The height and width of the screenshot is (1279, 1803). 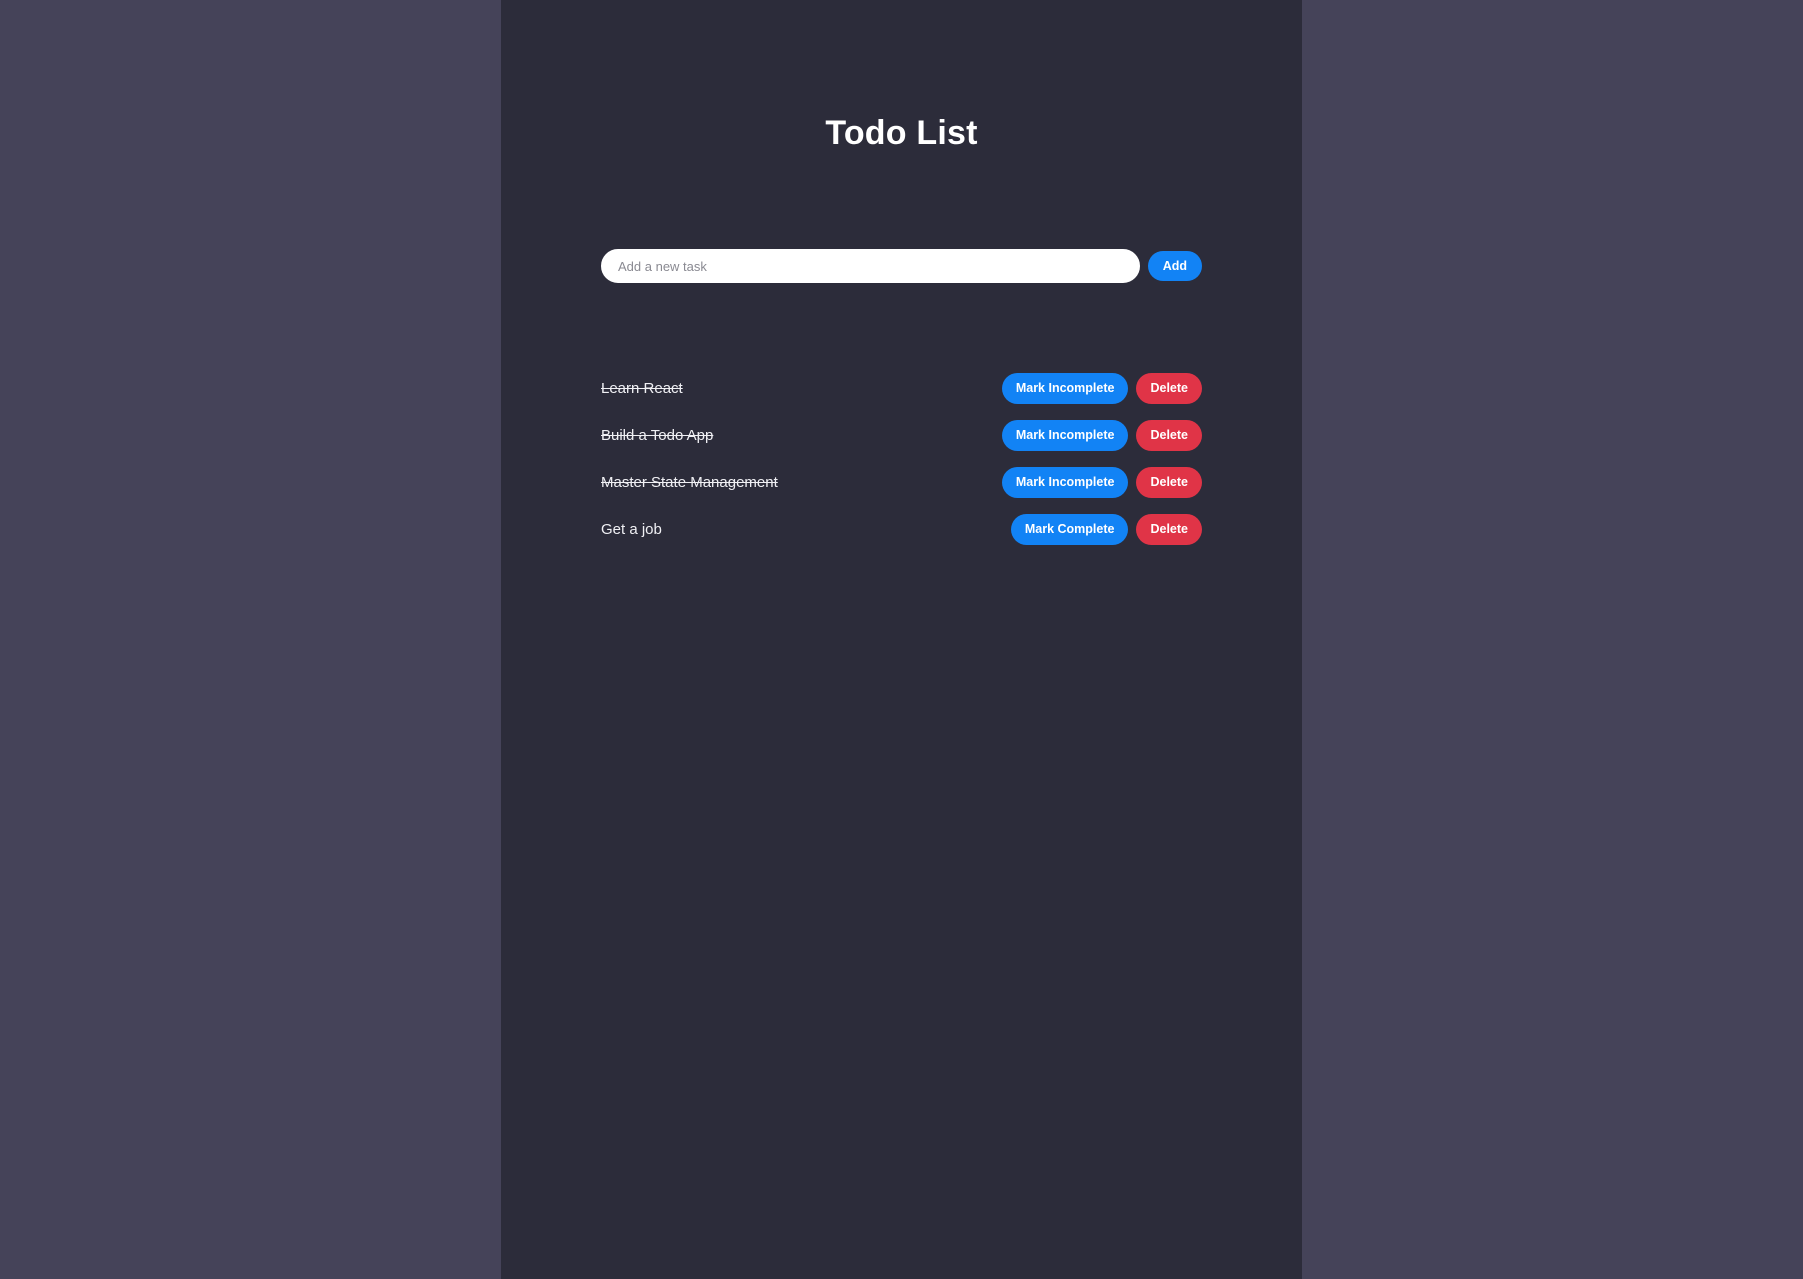 I want to click on new-task-input, so click(x=870, y=266).